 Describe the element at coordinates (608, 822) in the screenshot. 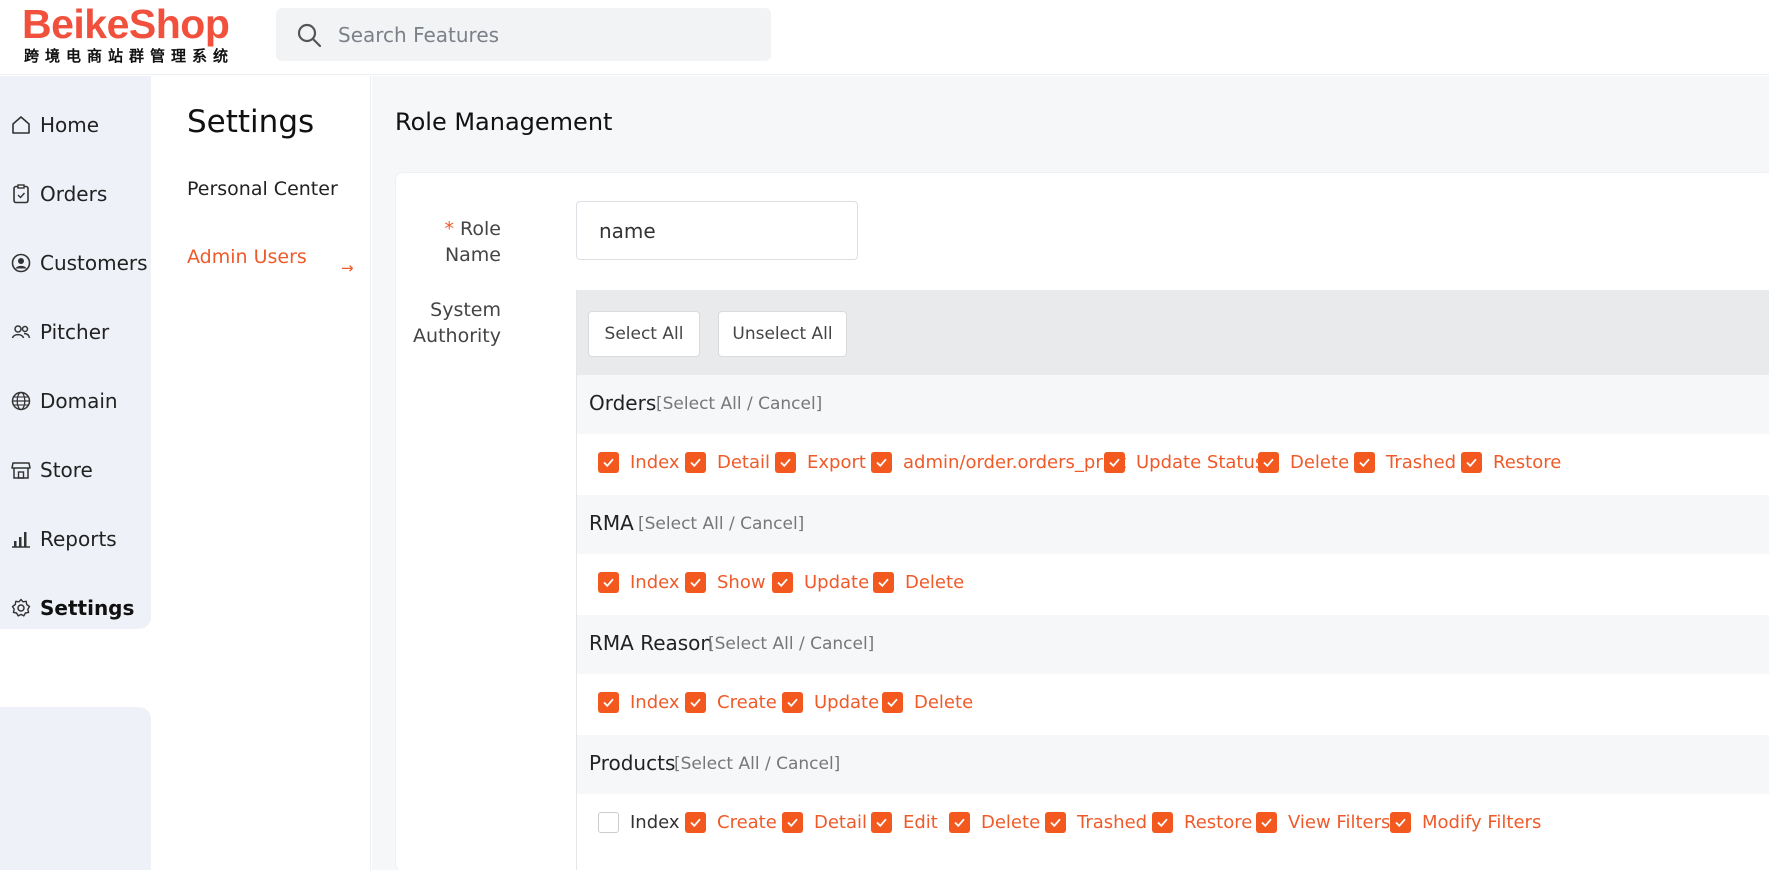

I see `checkbox-unchecked-icon` at that location.